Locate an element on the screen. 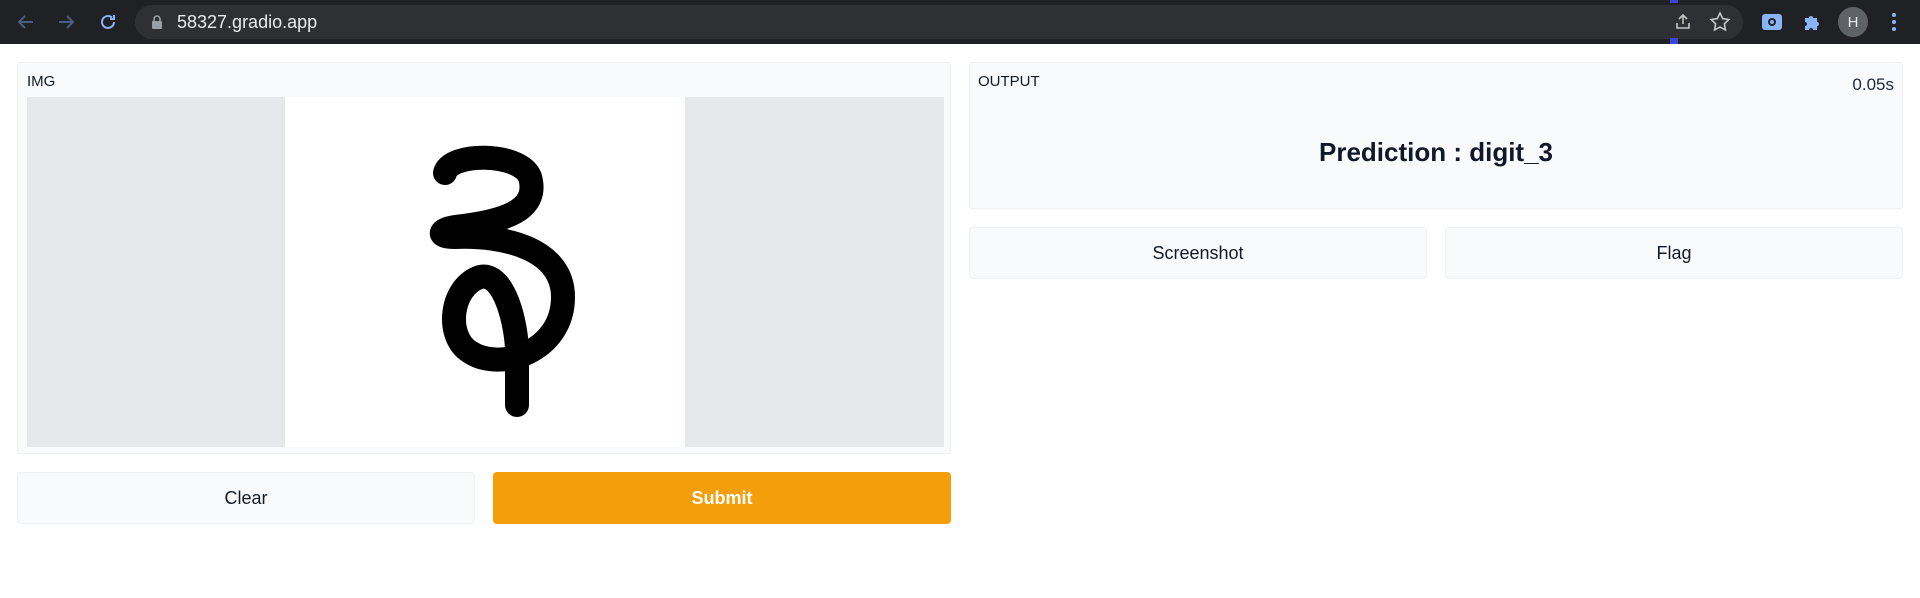 The height and width of the screenshot is (598, 1920). menu-dots-icon is located at coordinates (1894, 22).